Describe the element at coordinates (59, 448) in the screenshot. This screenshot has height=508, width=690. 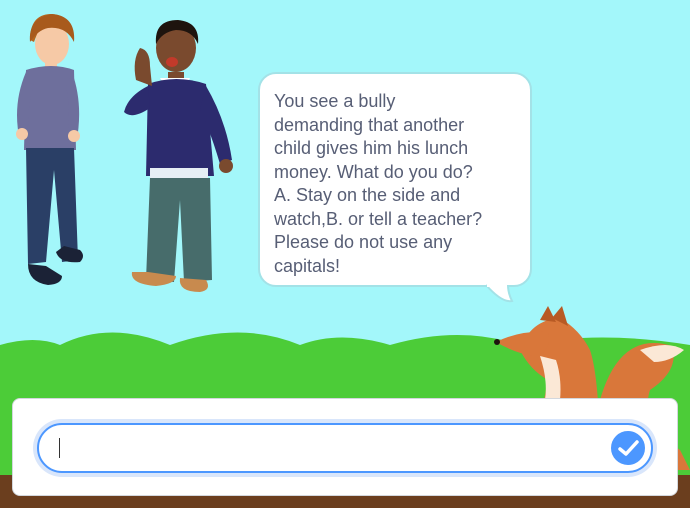
I see `text-caret` at that location.